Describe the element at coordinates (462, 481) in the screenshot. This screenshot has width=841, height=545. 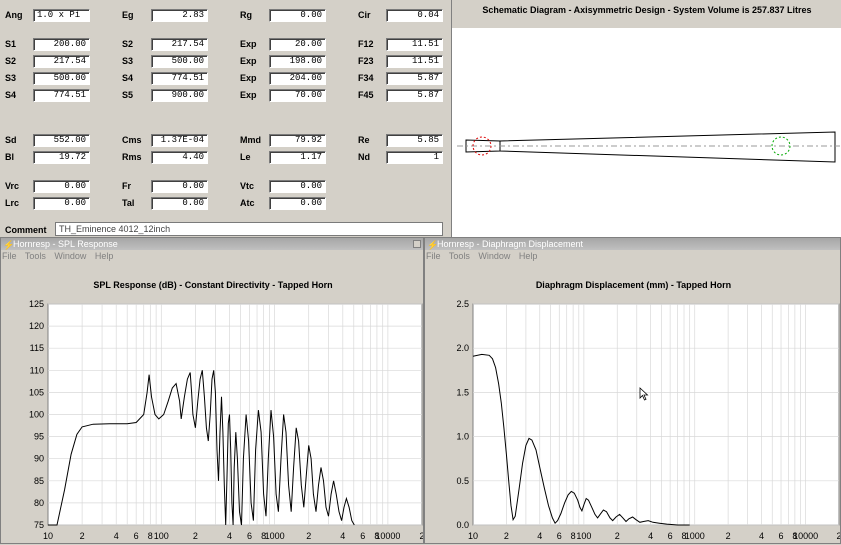
I see `y-tick-label: 0.5` at that location.